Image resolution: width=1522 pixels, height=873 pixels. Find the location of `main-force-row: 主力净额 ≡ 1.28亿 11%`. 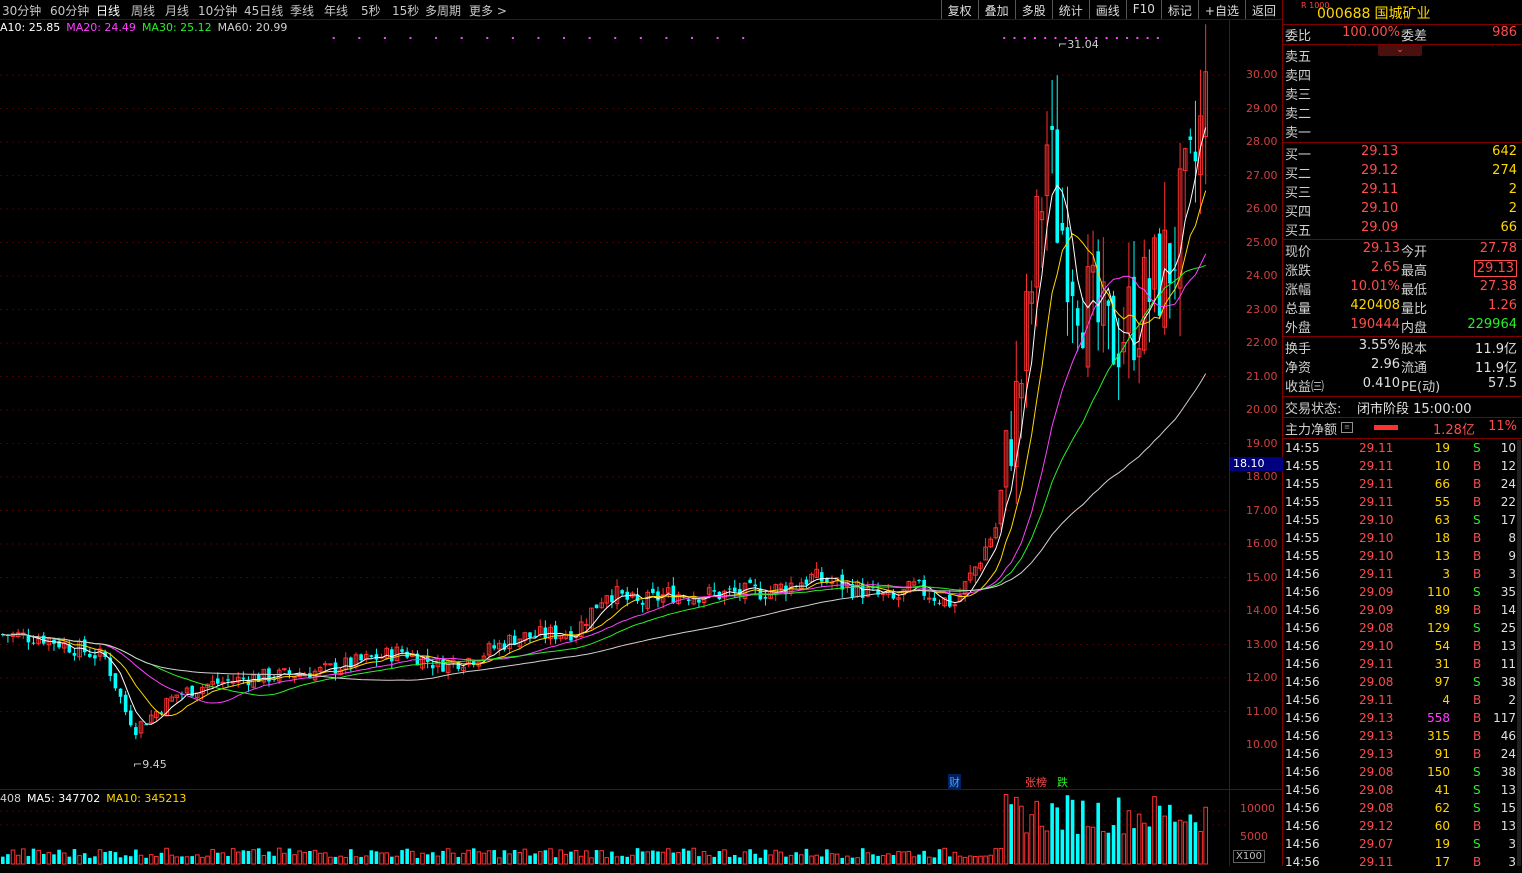

main-force-row: 主力净额 ≡ 1.28亿 11% is located at coordinates (1402, 428).